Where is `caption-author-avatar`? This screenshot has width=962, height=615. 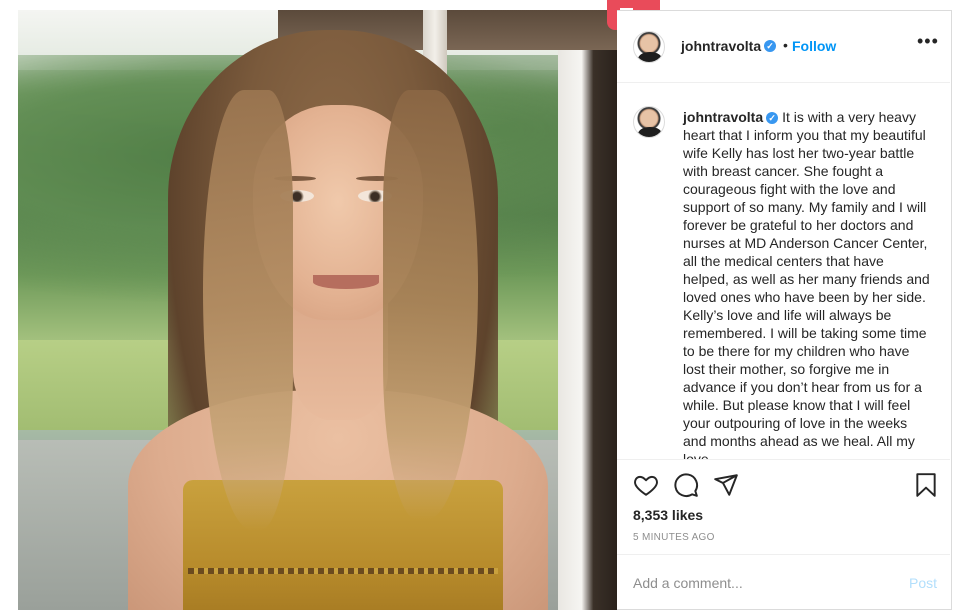 caption-author-avatar is located at coordinates (649, 122).